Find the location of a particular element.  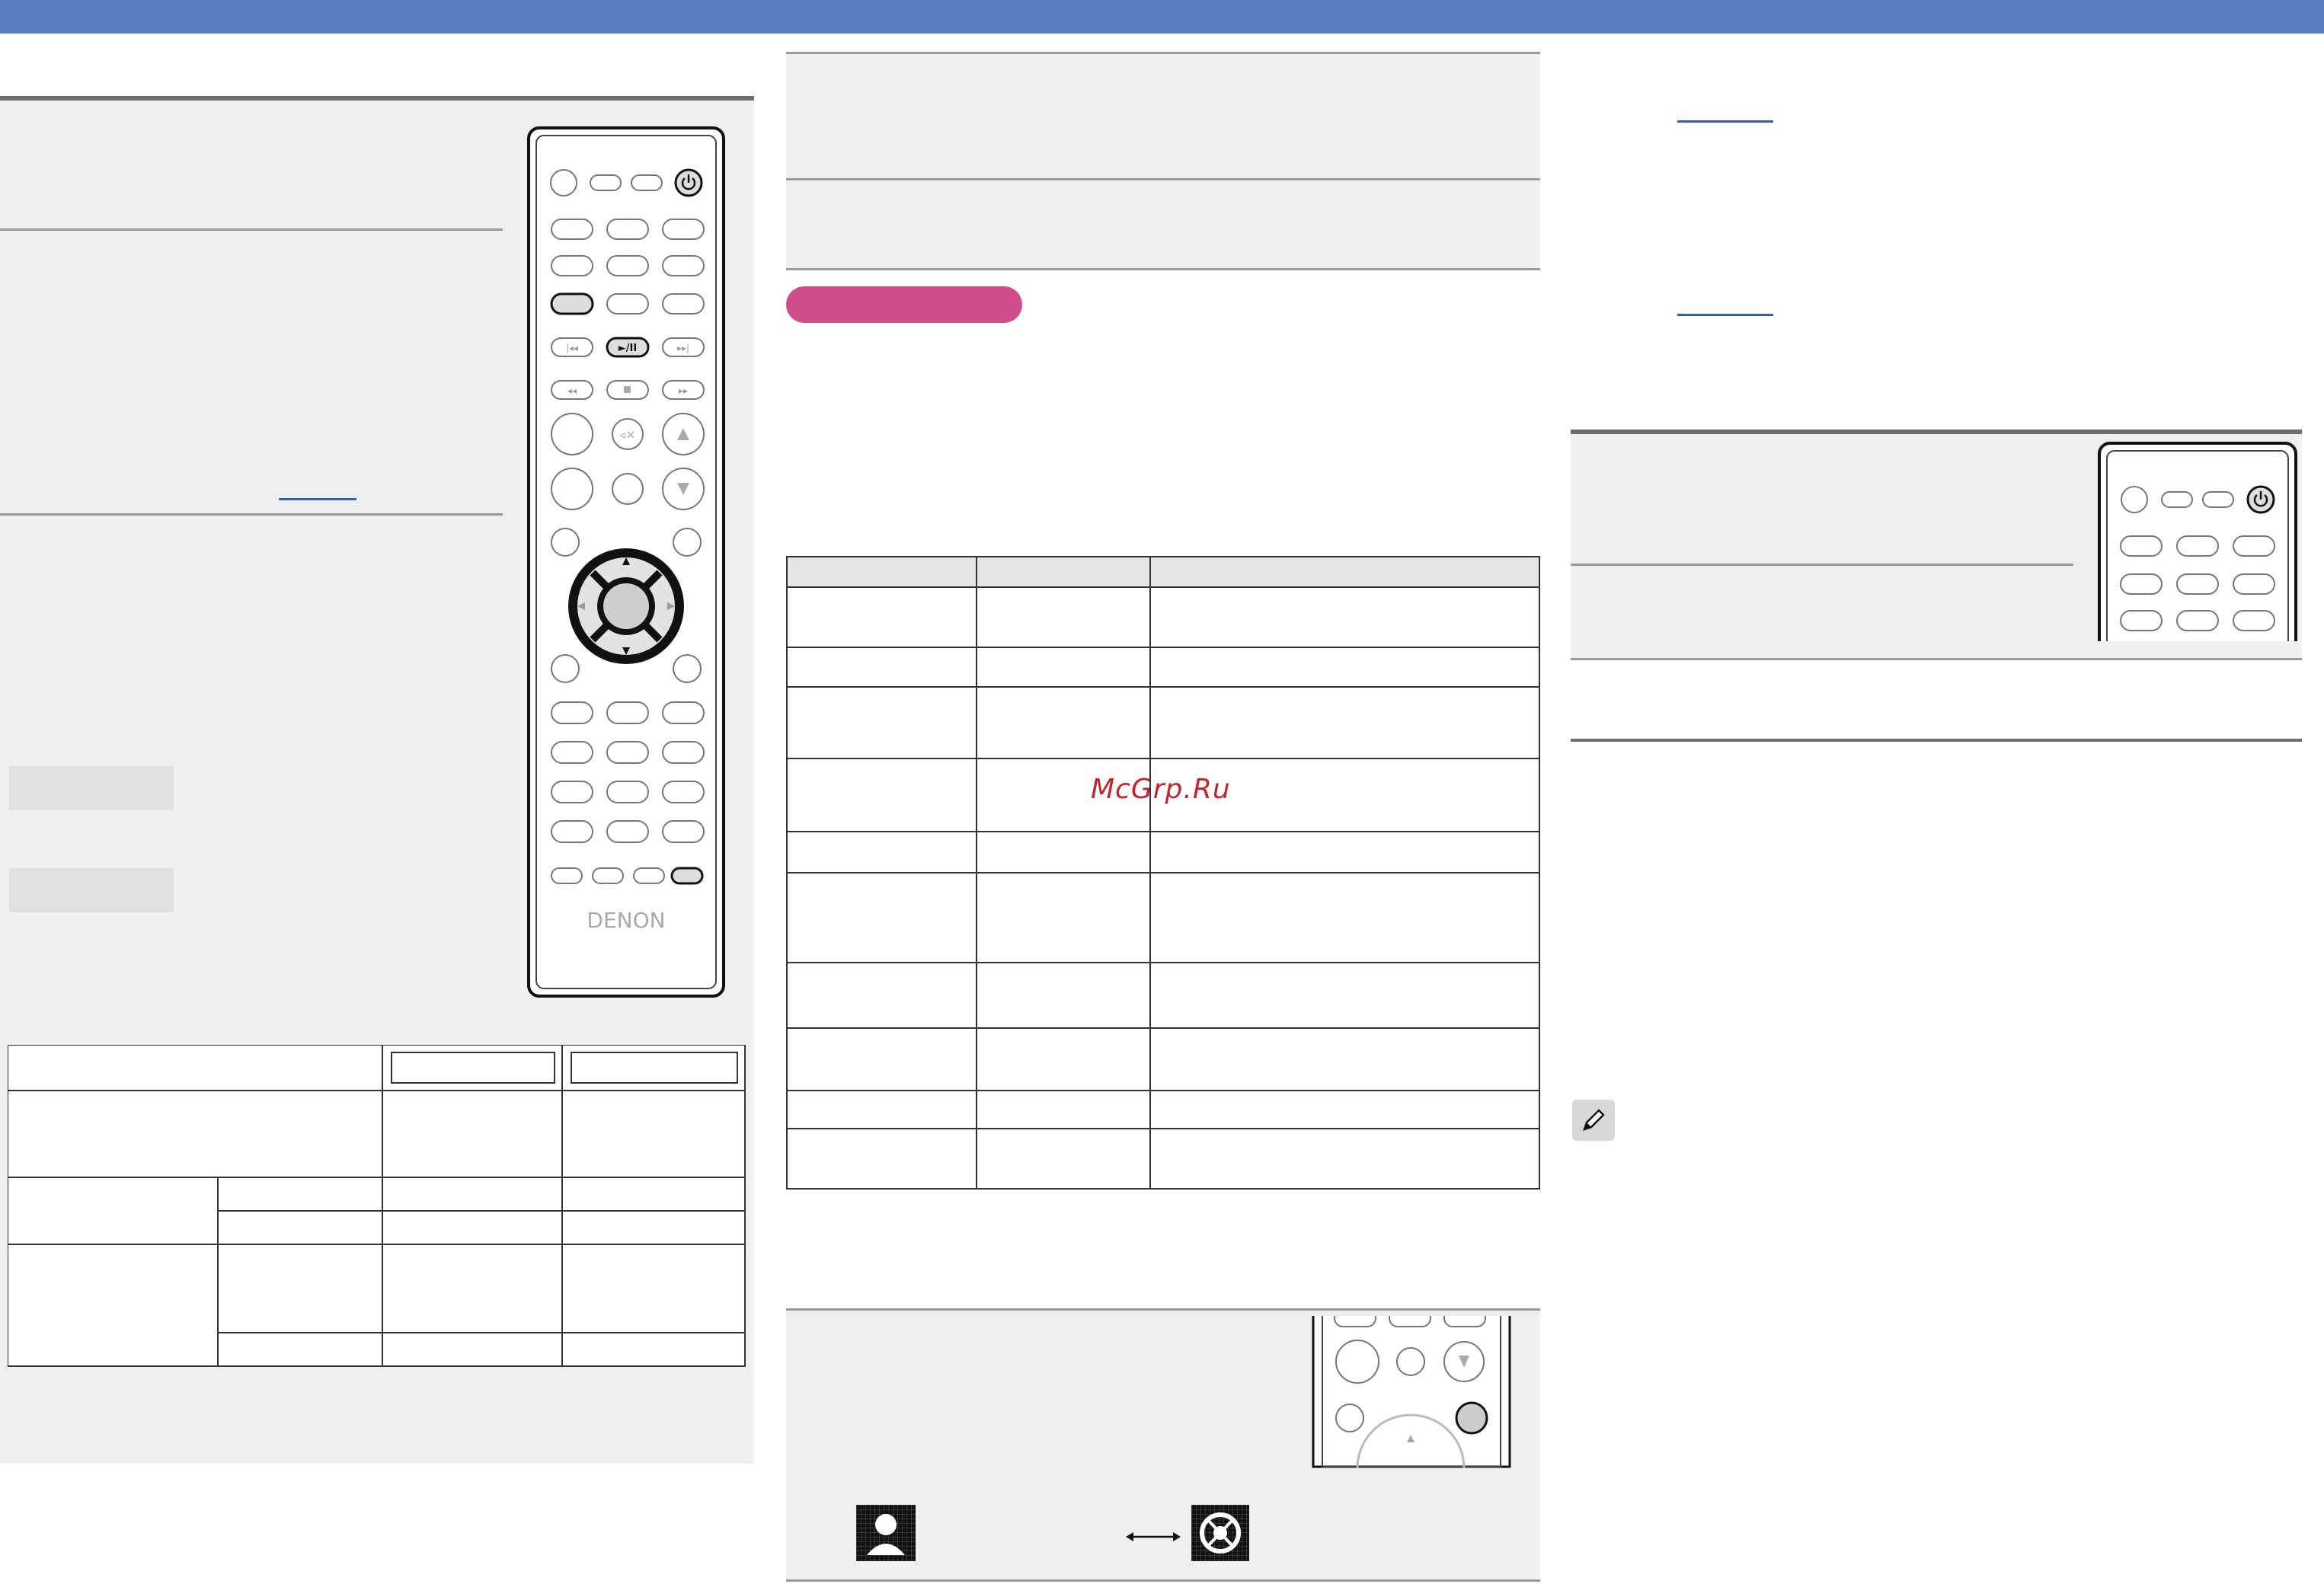

brand-logo: DENON is located at coordinates (626, 920).